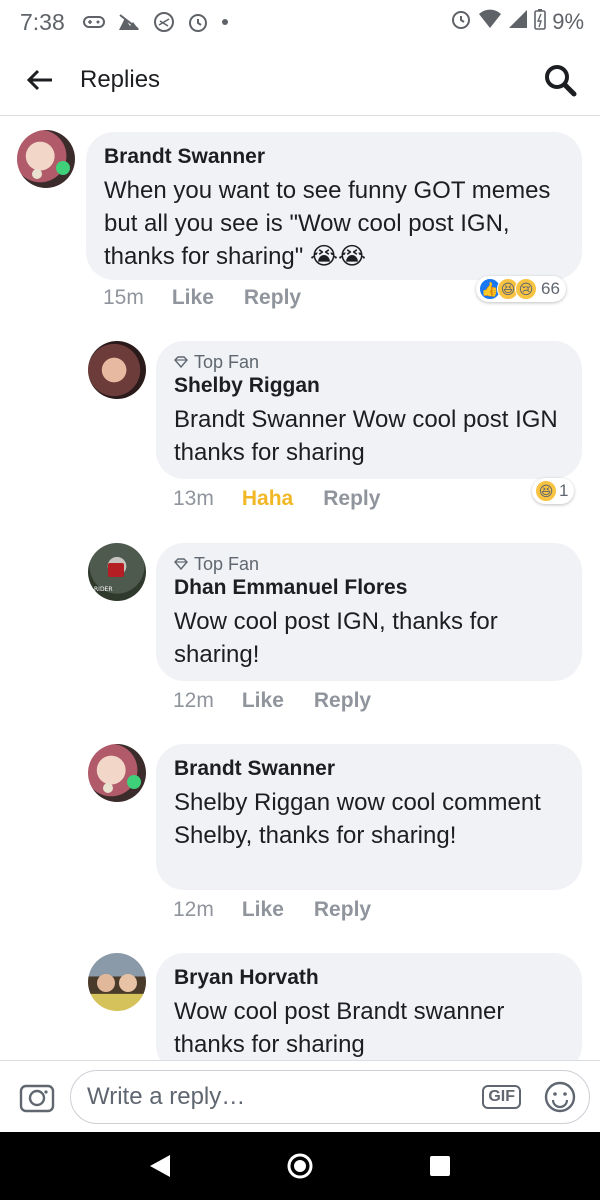 The height and width of the screenshot is (1200, 600). Describe the element at coordinates (129, 22) in the screenshot. I see `photo-icon` at that location.